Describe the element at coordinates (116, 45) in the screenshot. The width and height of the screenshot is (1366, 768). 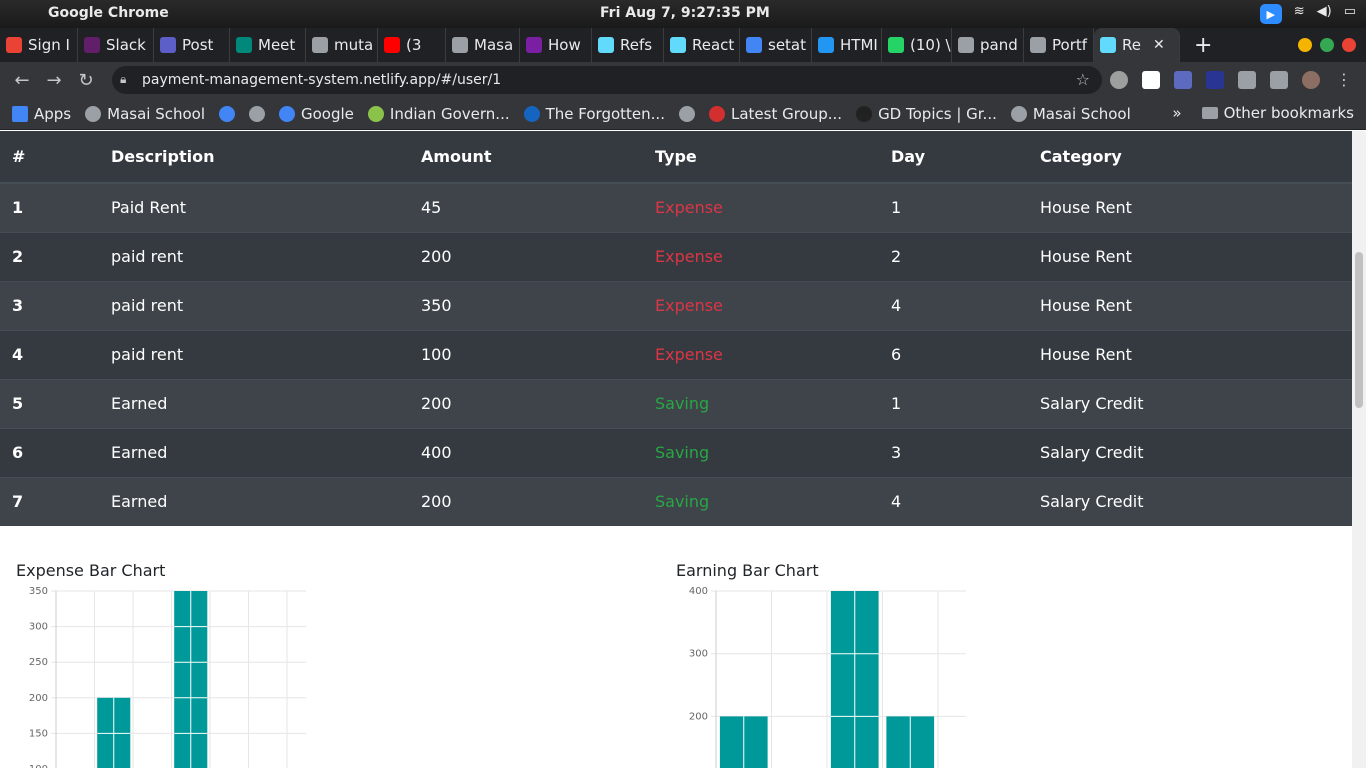
I see `browser-tab: Slack` at that location.